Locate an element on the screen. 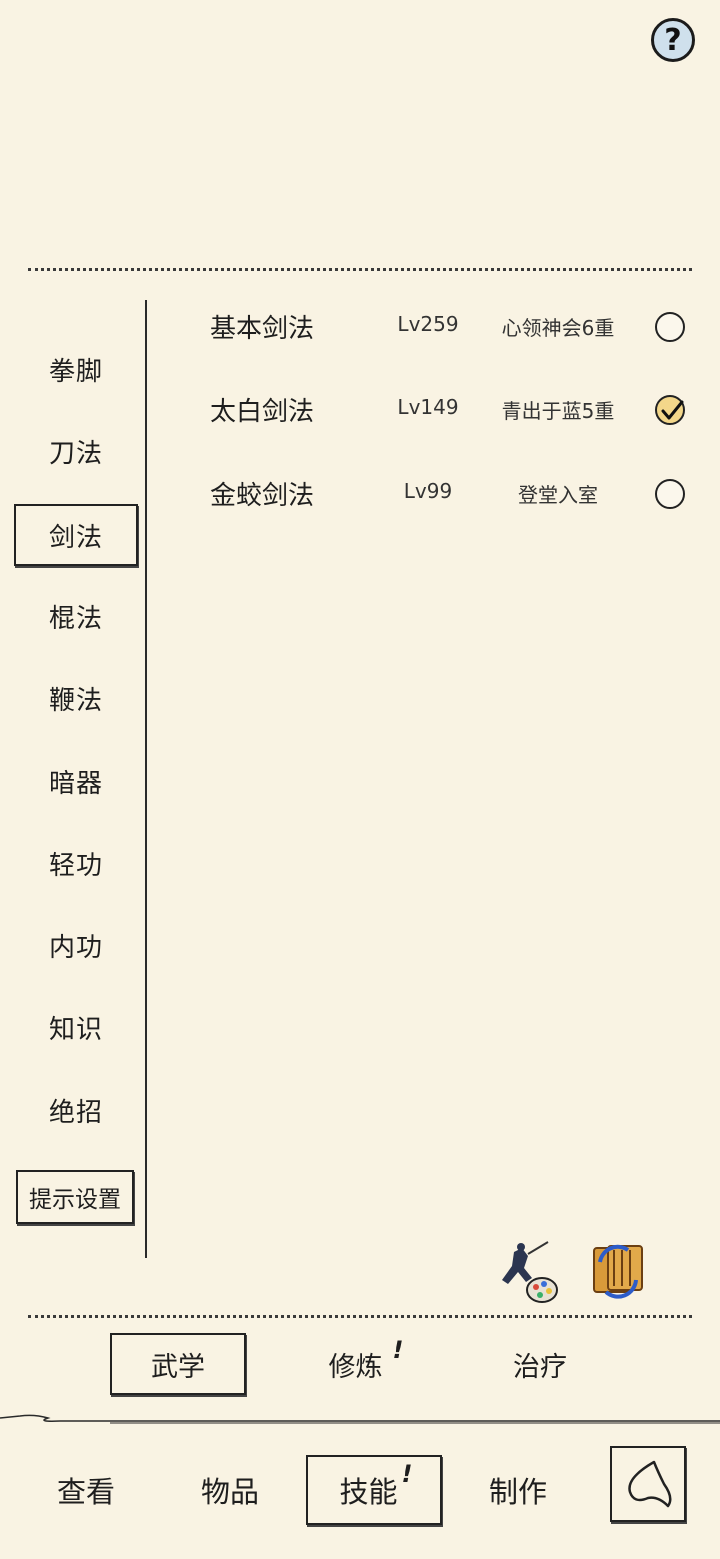  nav-tab-view: 查看 is located at coordinates (86, 1490).